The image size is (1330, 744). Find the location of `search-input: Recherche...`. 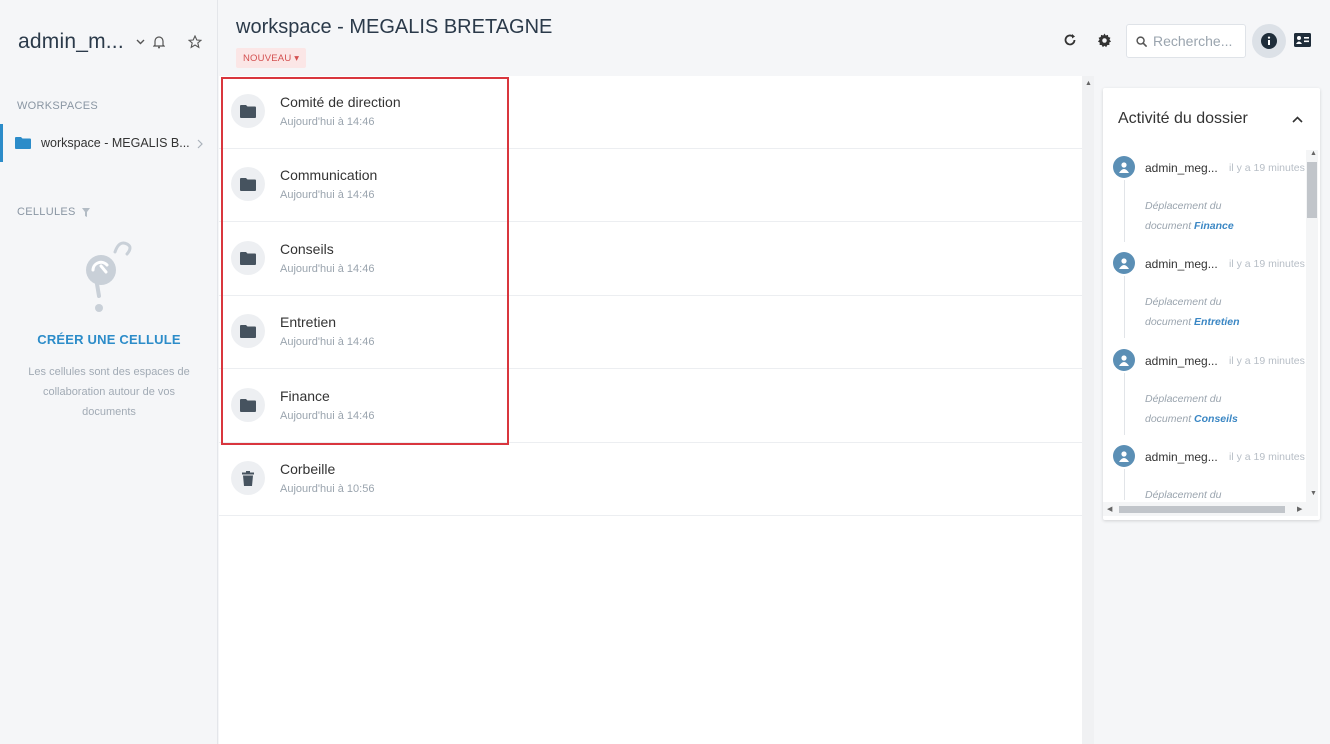

search-input: Recherche... is located at coordinates (1186, 41).